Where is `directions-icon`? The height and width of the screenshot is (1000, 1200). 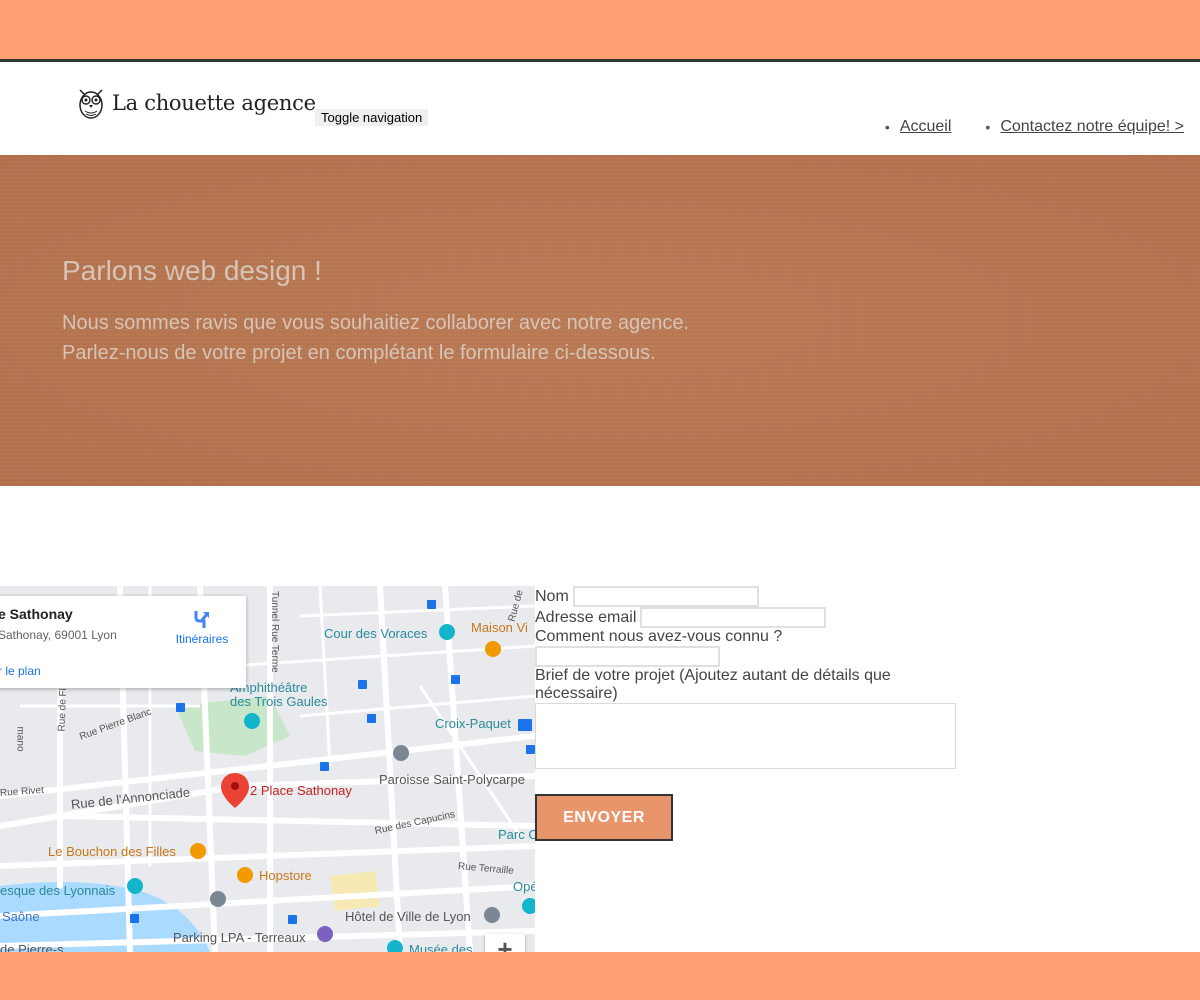 directions-icon is located at coordinates (202, 619).